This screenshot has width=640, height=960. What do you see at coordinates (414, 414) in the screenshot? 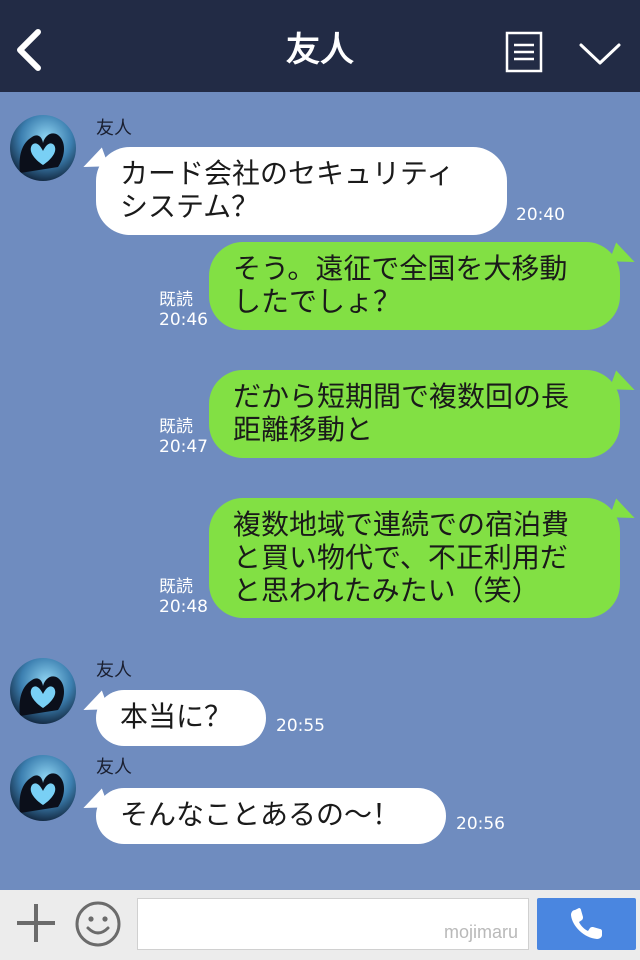
I see `message-bubble-outgoing: だから短期間で複数回の長 距離移動と` at bounding box center [414, 414].